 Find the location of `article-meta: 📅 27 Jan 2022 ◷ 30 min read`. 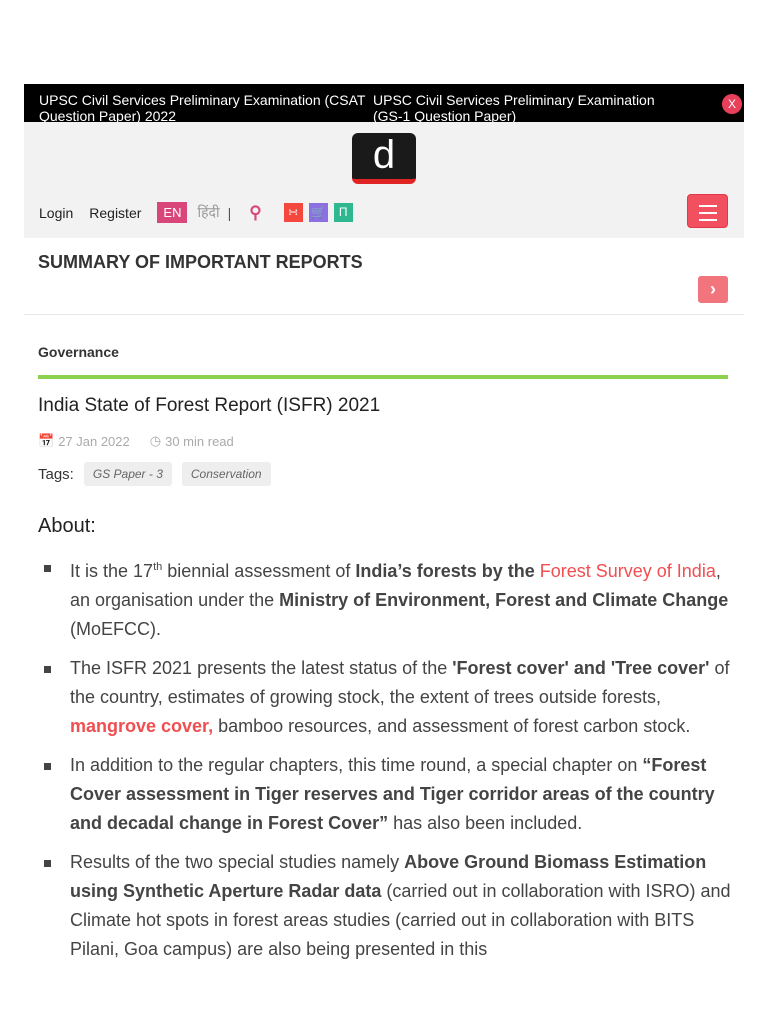

article-meta: 📅 27 Jan 2022 ◷ 30 min read is located at coordinates (136, 441).